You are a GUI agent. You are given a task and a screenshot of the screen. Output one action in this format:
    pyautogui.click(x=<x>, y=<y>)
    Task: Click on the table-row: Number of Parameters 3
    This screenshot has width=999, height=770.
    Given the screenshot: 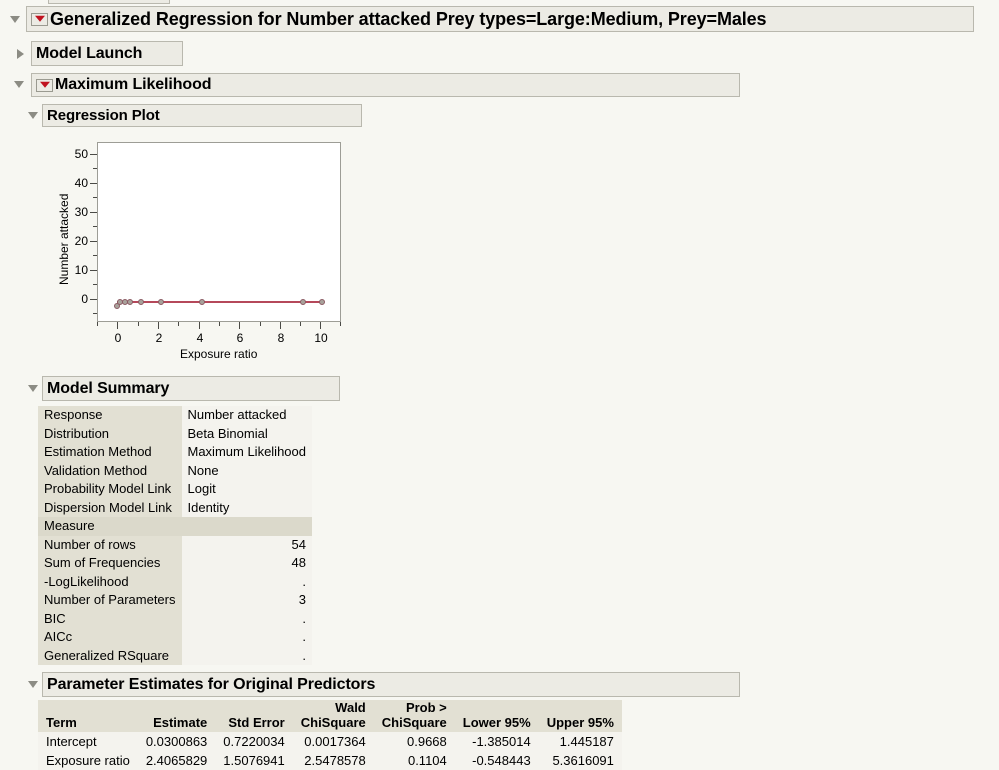 What is the action you would take?
    pyautogui.click(x=175, y=600)
    